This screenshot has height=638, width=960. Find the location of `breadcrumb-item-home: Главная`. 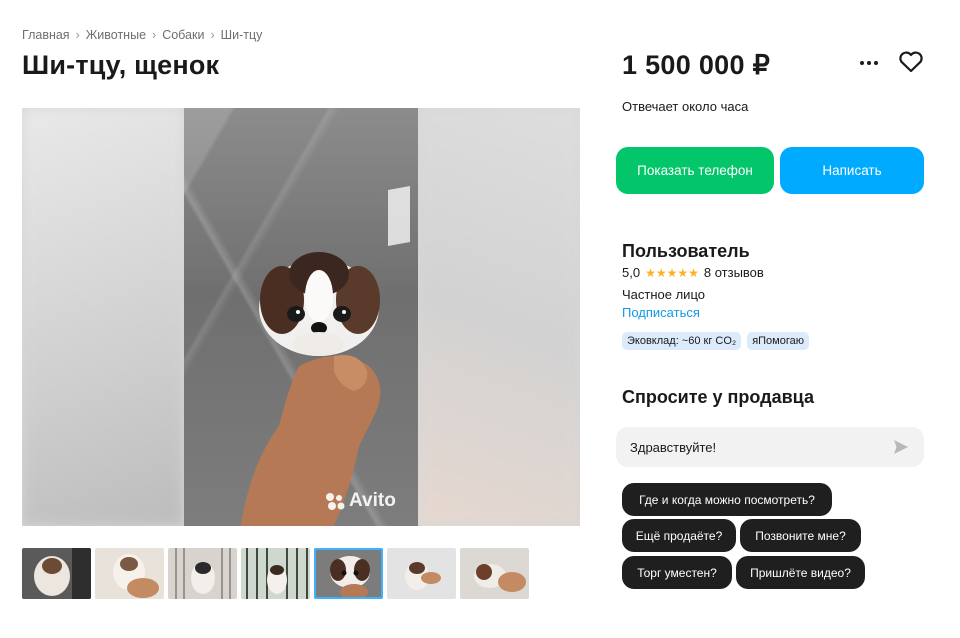

breadcrumb-item-home: Главная is located at coordinates (46, 35).